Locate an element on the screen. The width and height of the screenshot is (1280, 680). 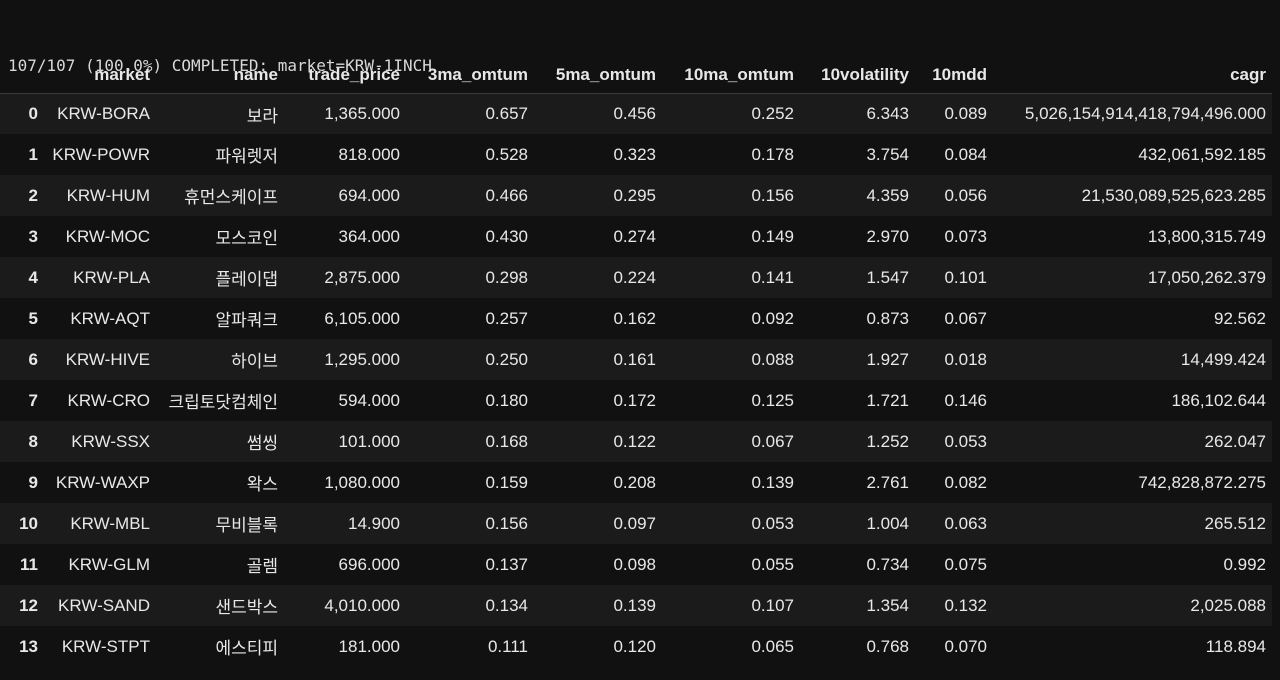
cell-5ma-omtum: 0.172 is located at coordinates (634, 400).